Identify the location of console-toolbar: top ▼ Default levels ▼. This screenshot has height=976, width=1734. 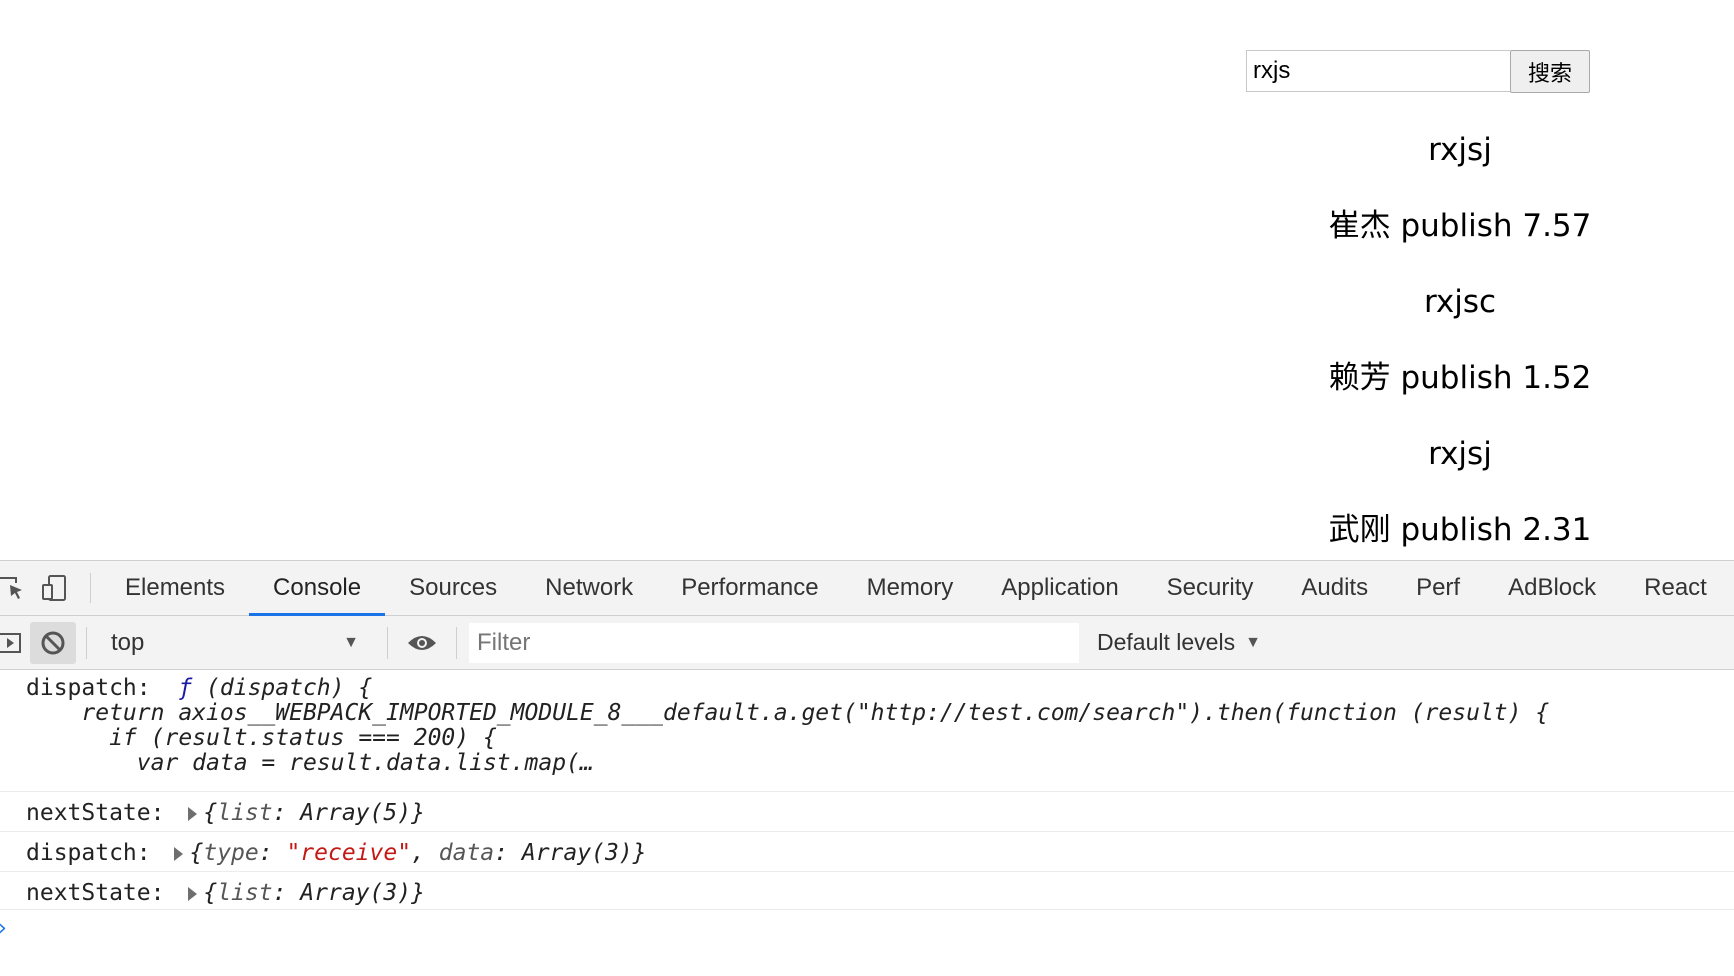
(867, 643).